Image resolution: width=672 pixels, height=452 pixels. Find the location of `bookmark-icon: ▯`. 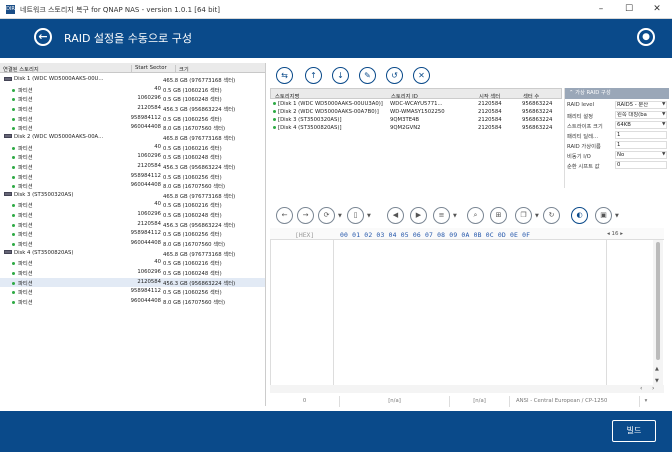

bookmark-icon: ▯ is located at coordinates (355, 215).